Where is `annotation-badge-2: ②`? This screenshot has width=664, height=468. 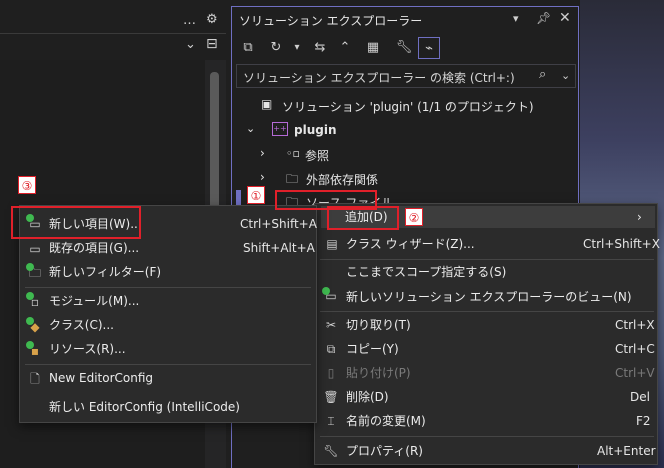 annotation-badge-2: ② is located at coordinates (414, 217).